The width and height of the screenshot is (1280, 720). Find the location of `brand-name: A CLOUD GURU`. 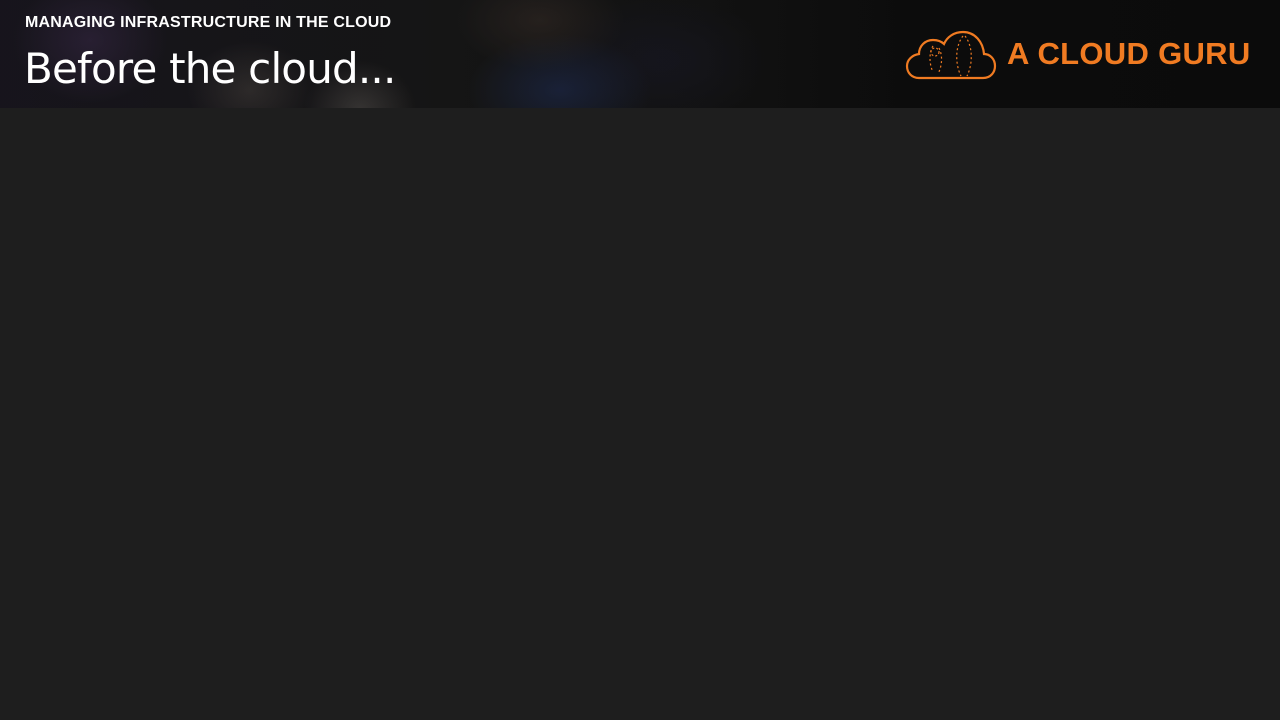

brand-name: A CLOUD GURU is located at coordinates (1129, 53).